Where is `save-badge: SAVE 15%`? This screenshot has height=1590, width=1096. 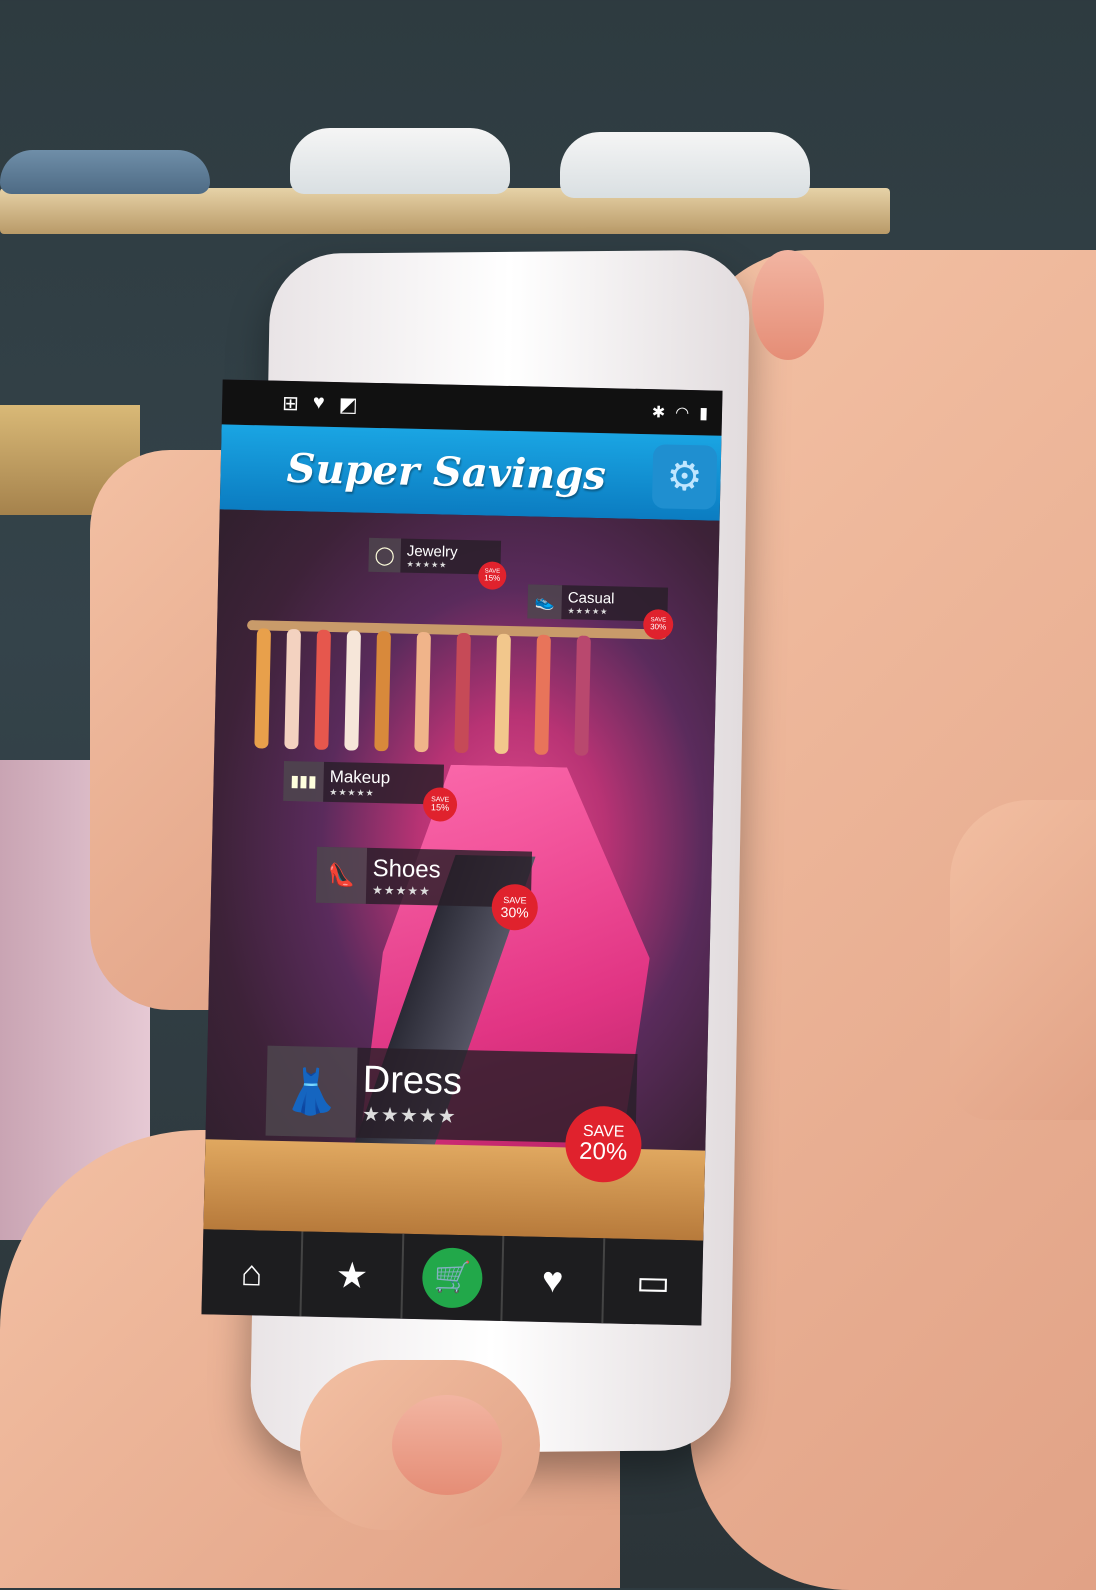 save-badge: SAVE 15% is located at coordinates (492, 575).